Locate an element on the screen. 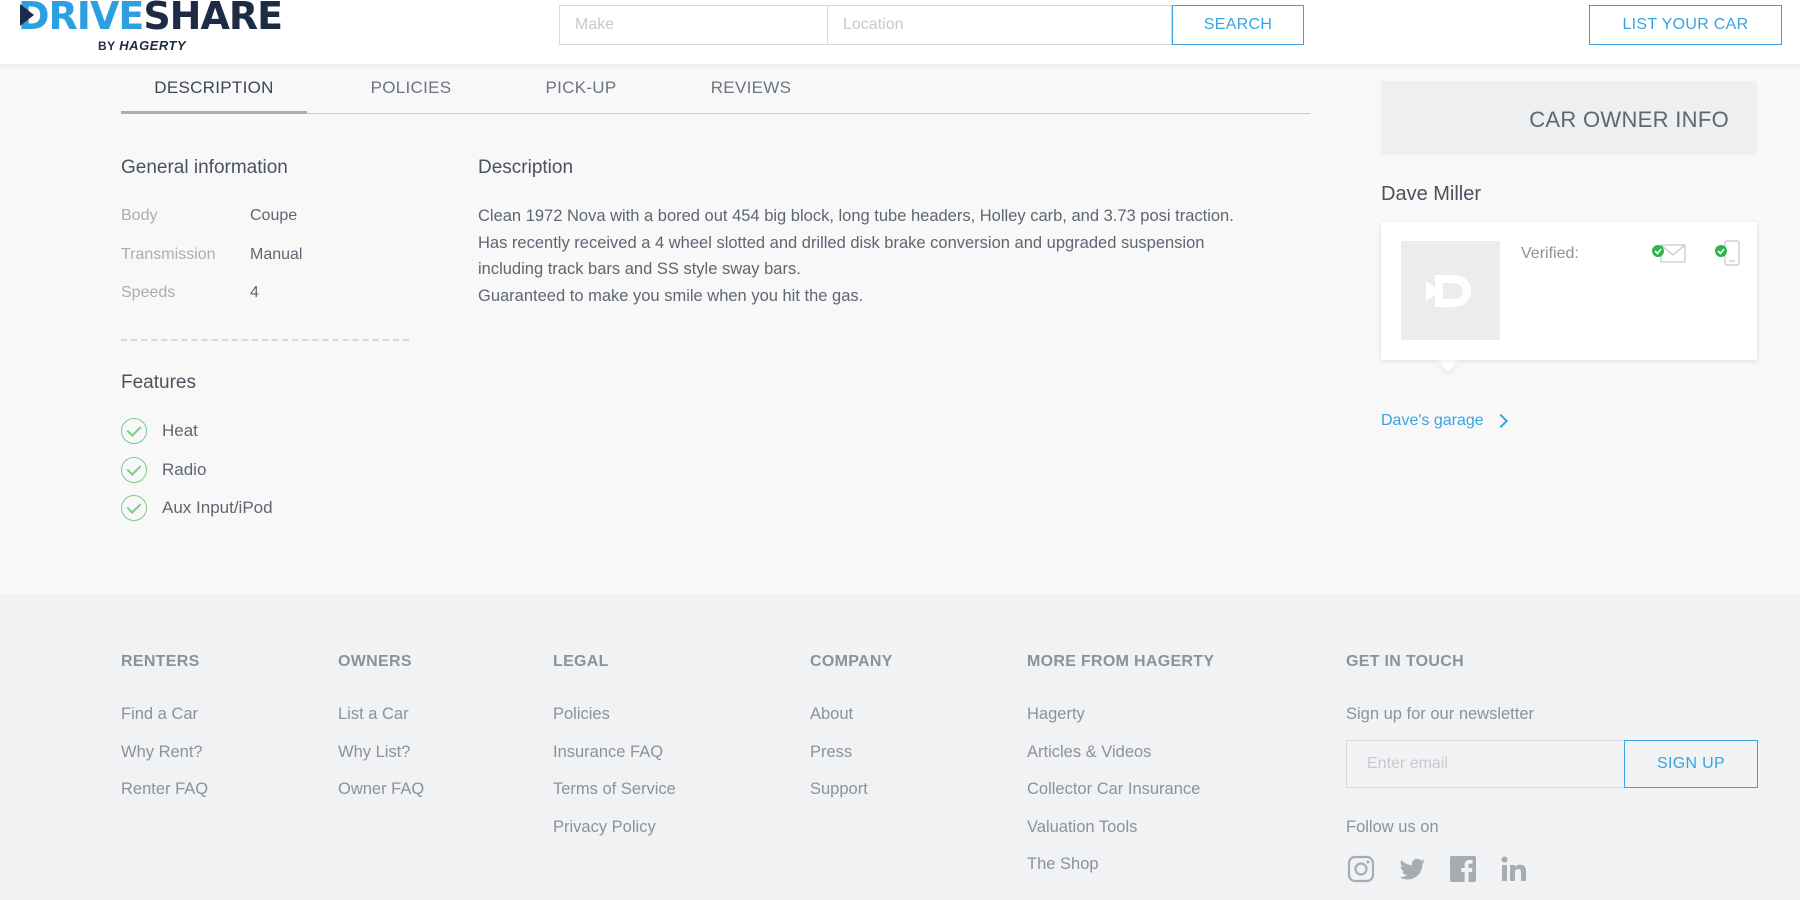  search-button: SEARCH is located at coordinates (1238, 25).